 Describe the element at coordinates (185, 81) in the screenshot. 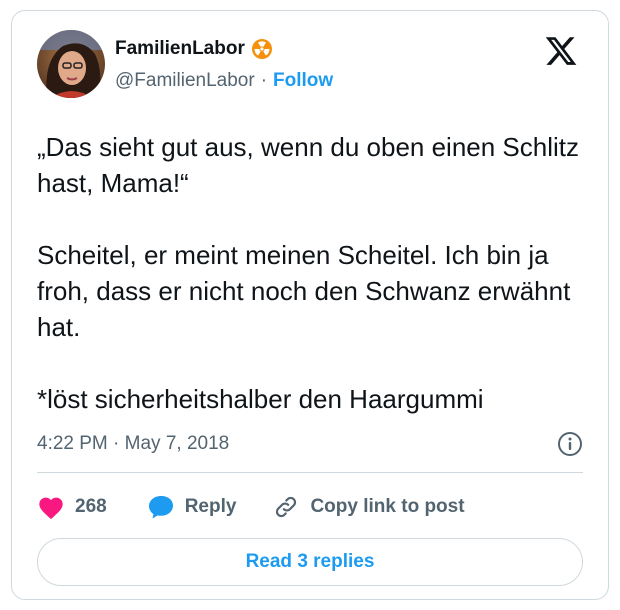

I see `author-handle: @FamilienLabor` at that location.